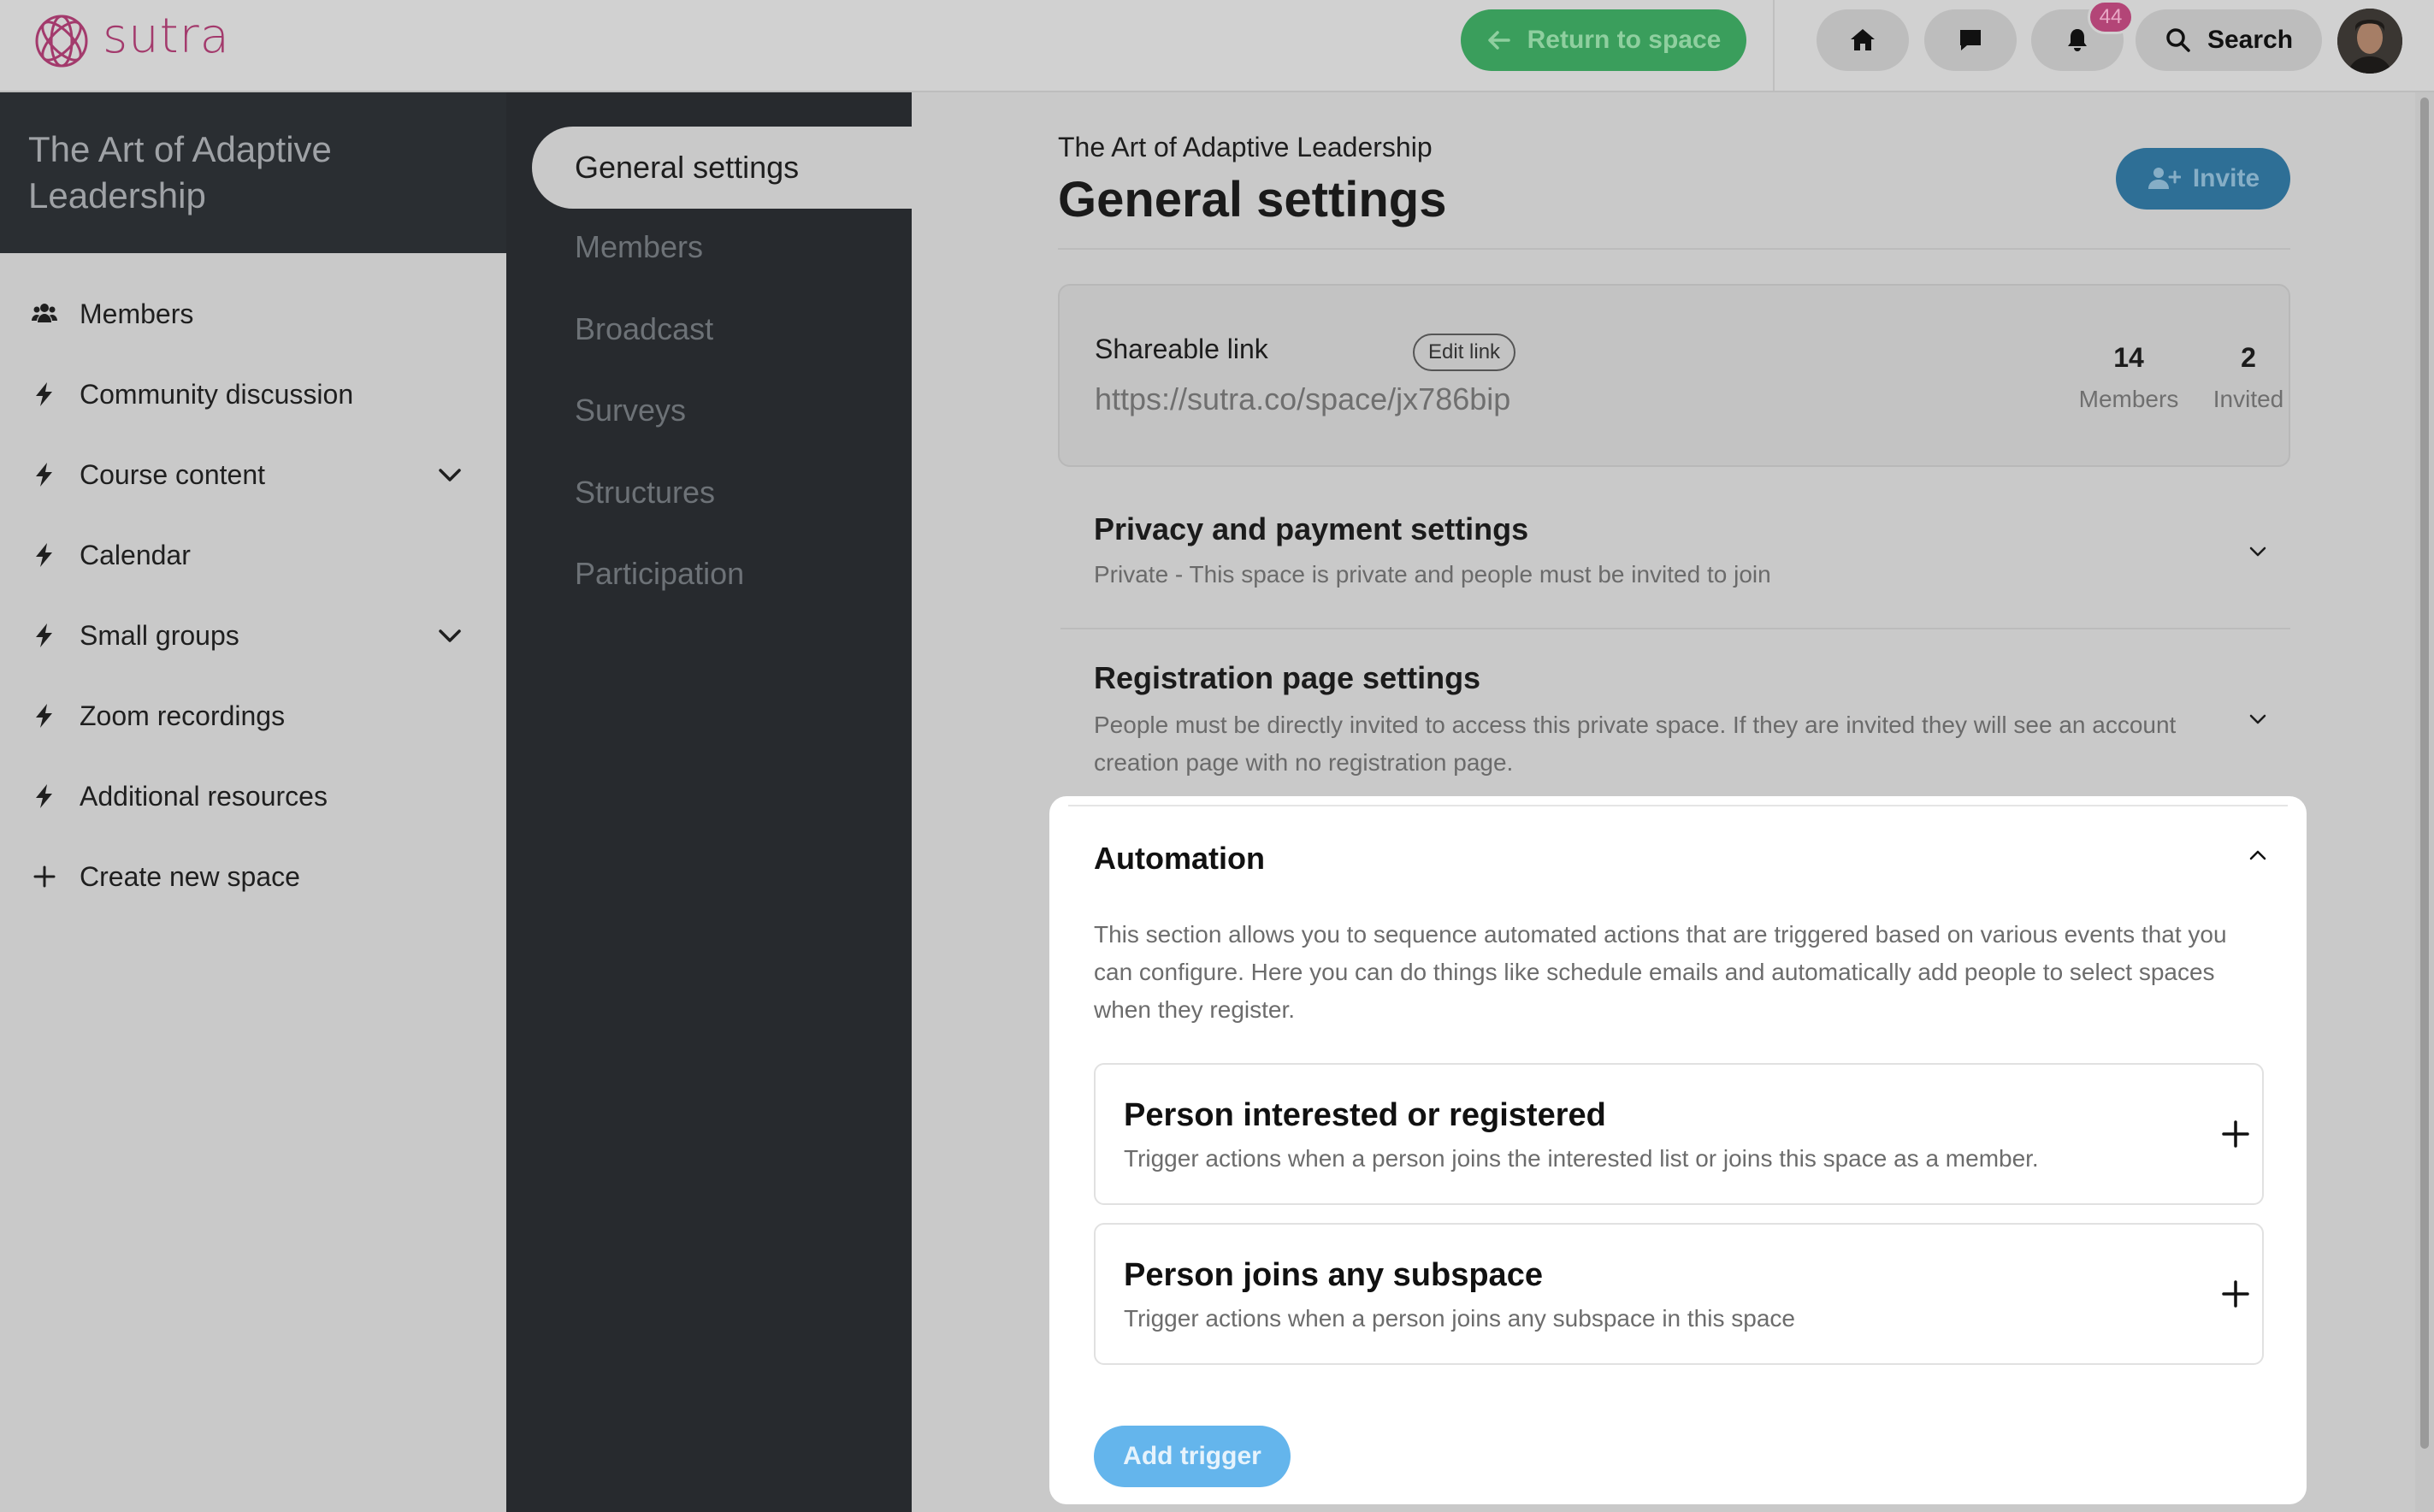  I want to click on avatar-image, so click(2369, 41).